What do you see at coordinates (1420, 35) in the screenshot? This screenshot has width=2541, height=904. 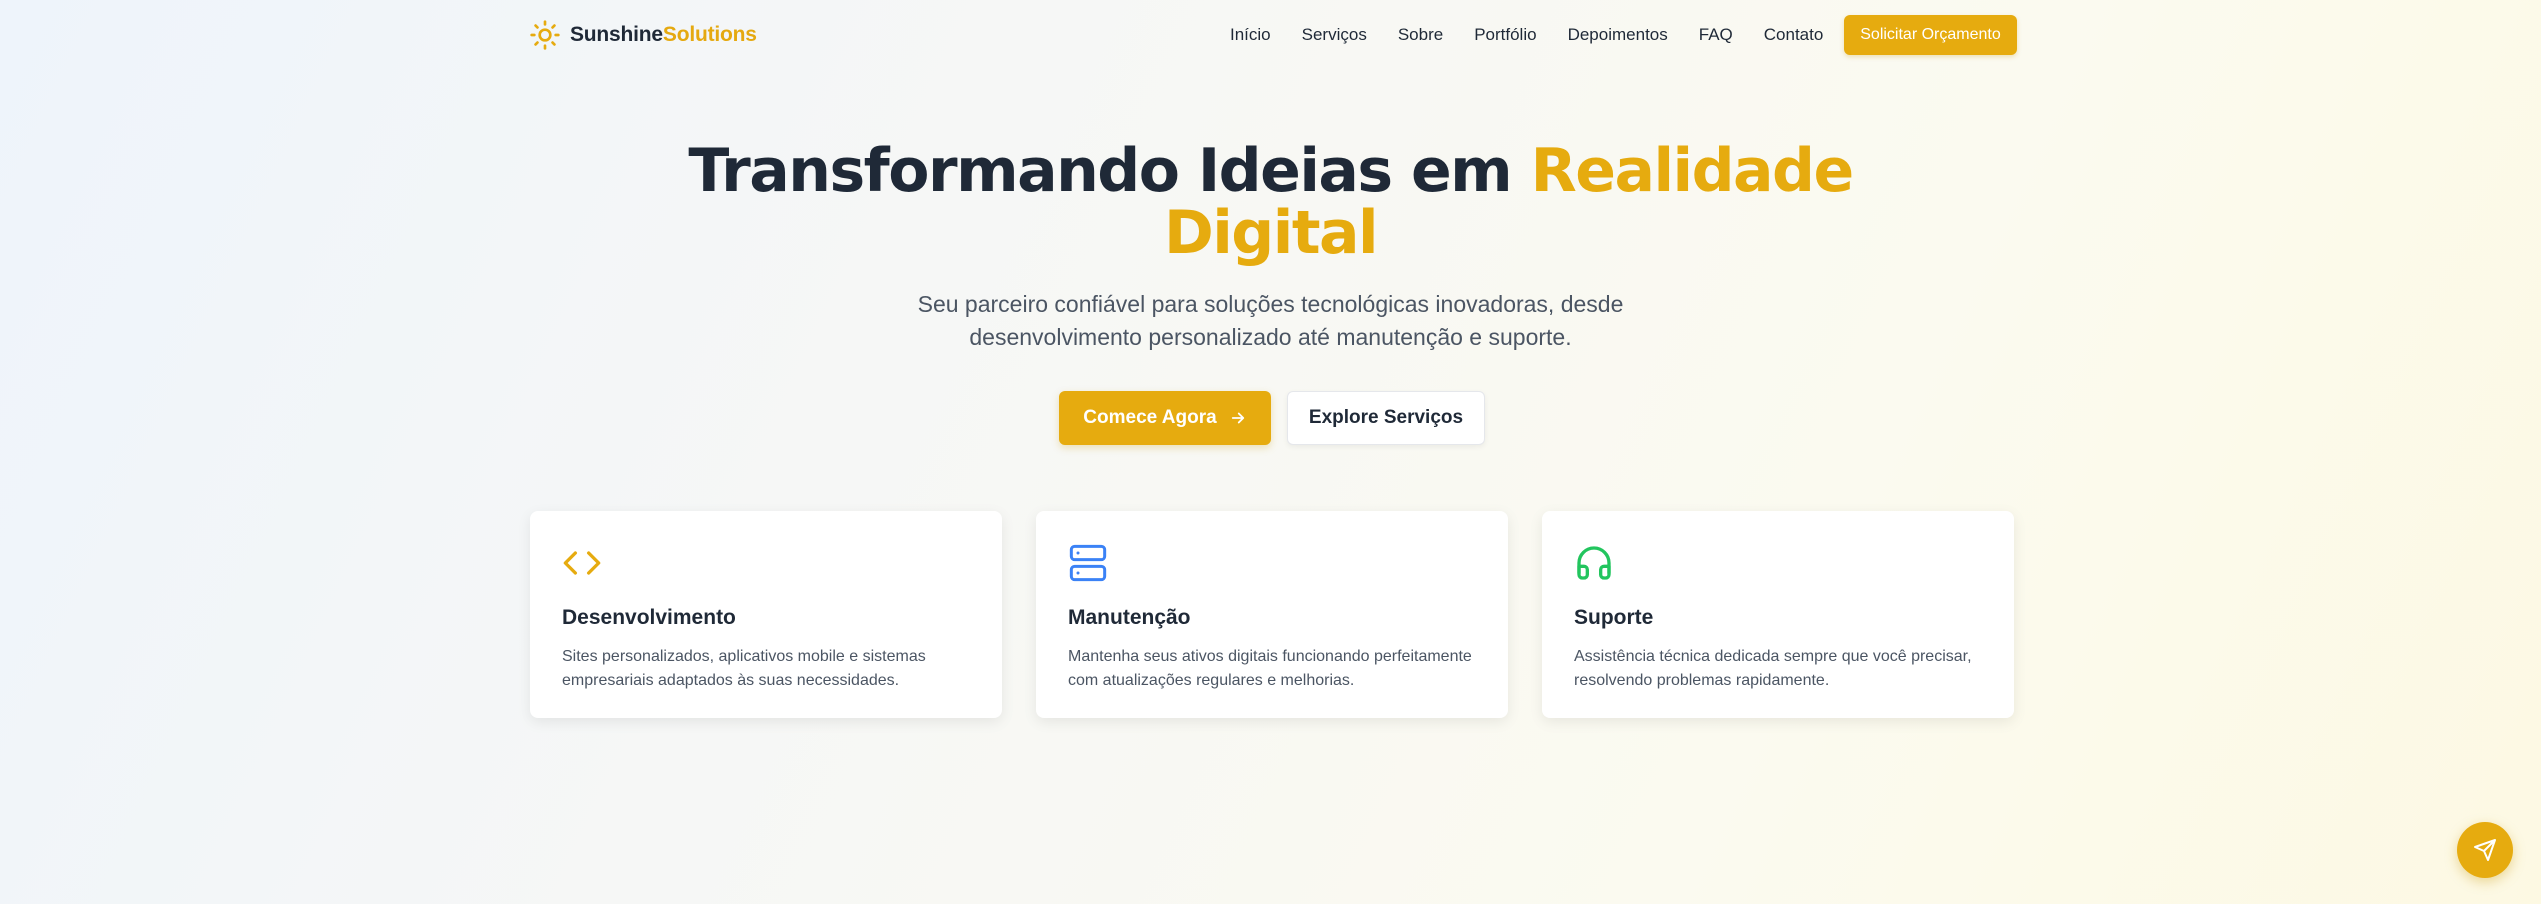 I see `nav-item-sobre: Sobre` at bounding box center [1420, 35].